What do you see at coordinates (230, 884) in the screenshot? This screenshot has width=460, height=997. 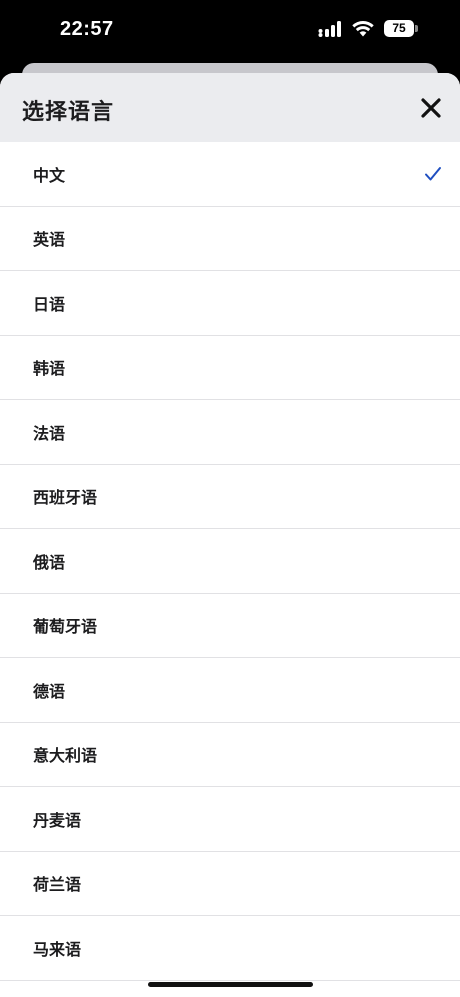 I see `language-option: 荷兰语` at bounding box center [230, 884].